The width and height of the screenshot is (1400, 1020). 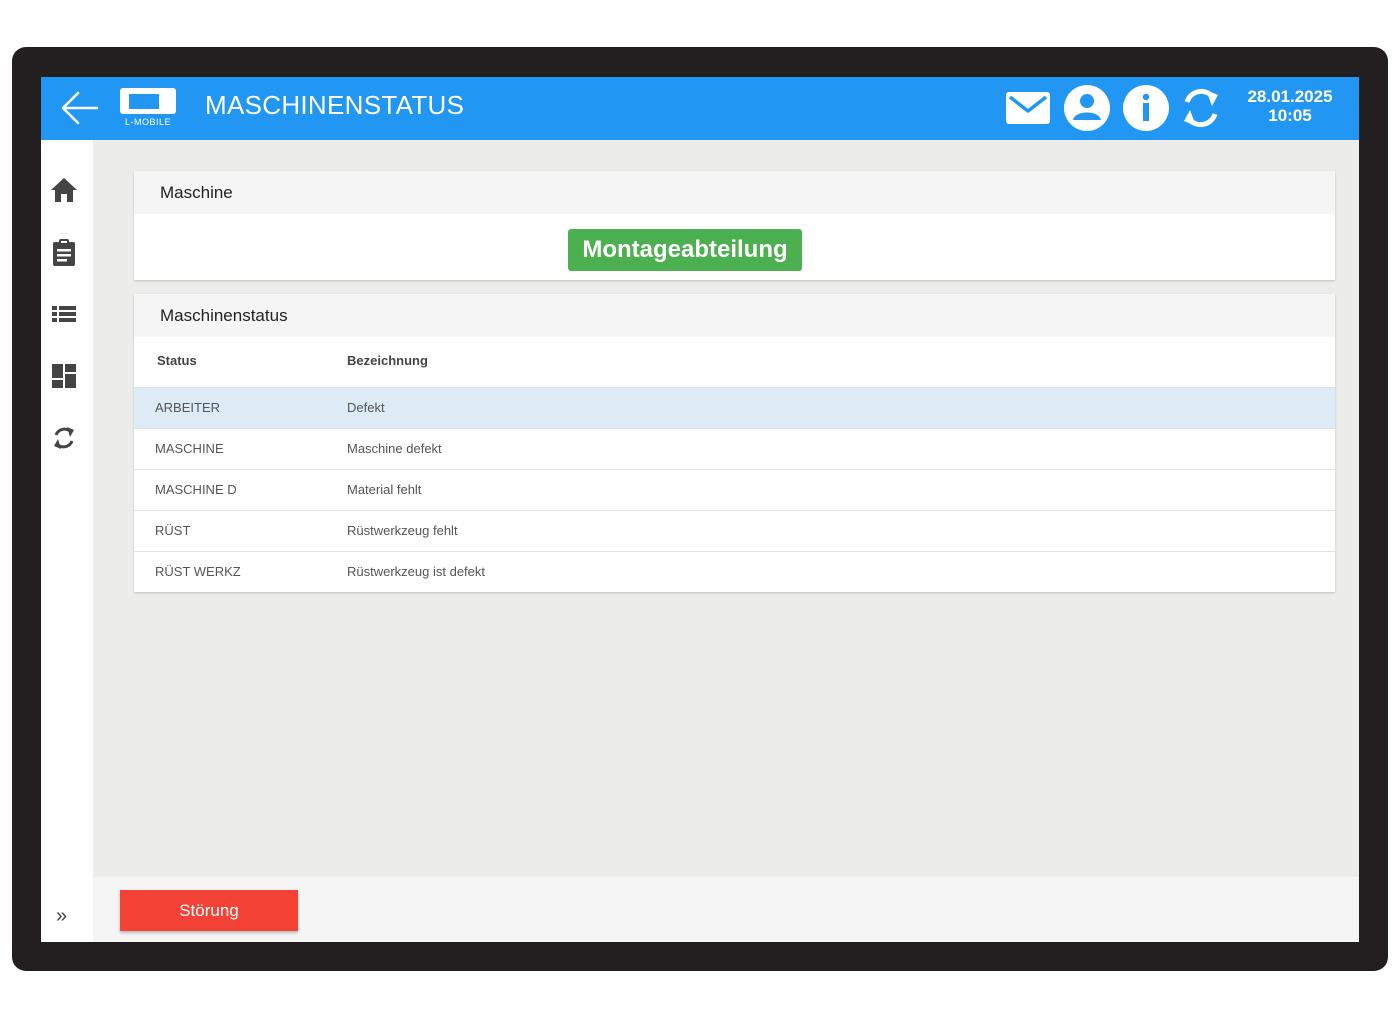 What do you see at coordinates (64, 190) in the screenshot?
I see `home-icon` at bounding box center [64, 190].